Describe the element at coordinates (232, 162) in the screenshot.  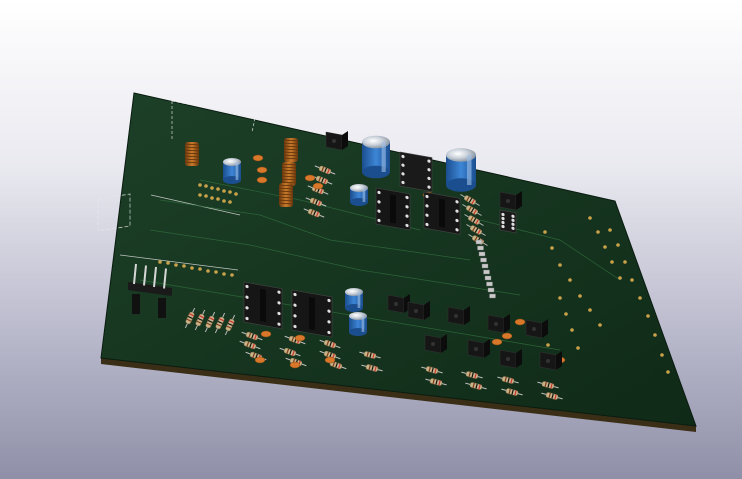
I see `capacitor-top` at that location.